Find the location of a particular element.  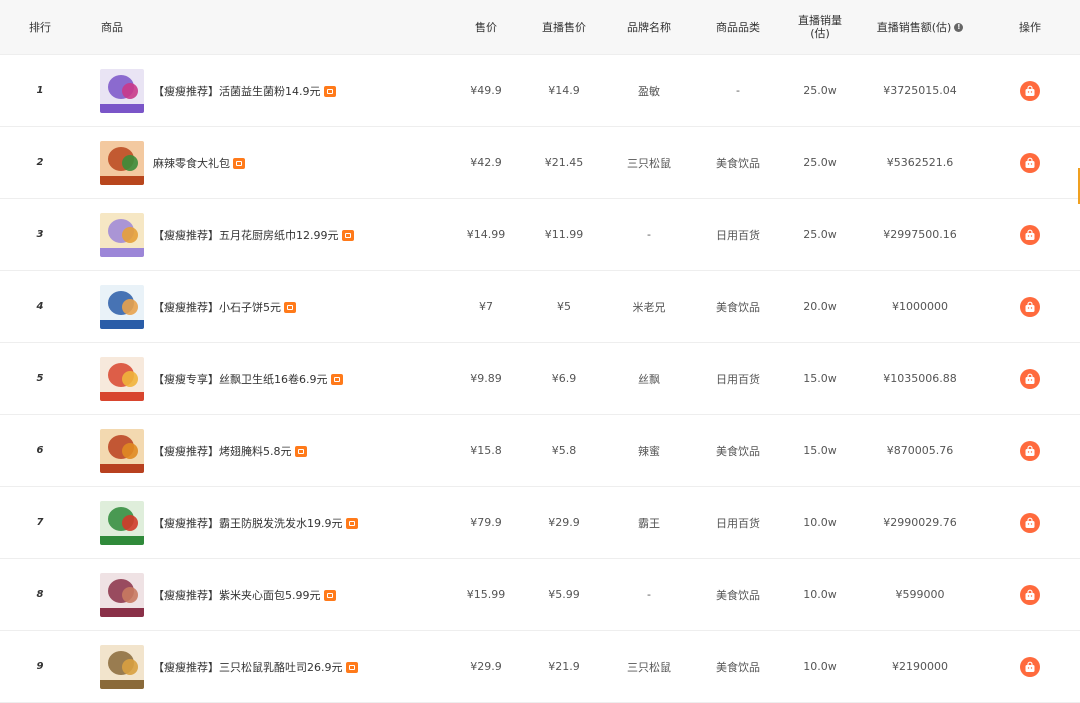

product-name: 【瘦瘦推荐】烤翅腌料5.8元 is located at coordinates (230, 451).